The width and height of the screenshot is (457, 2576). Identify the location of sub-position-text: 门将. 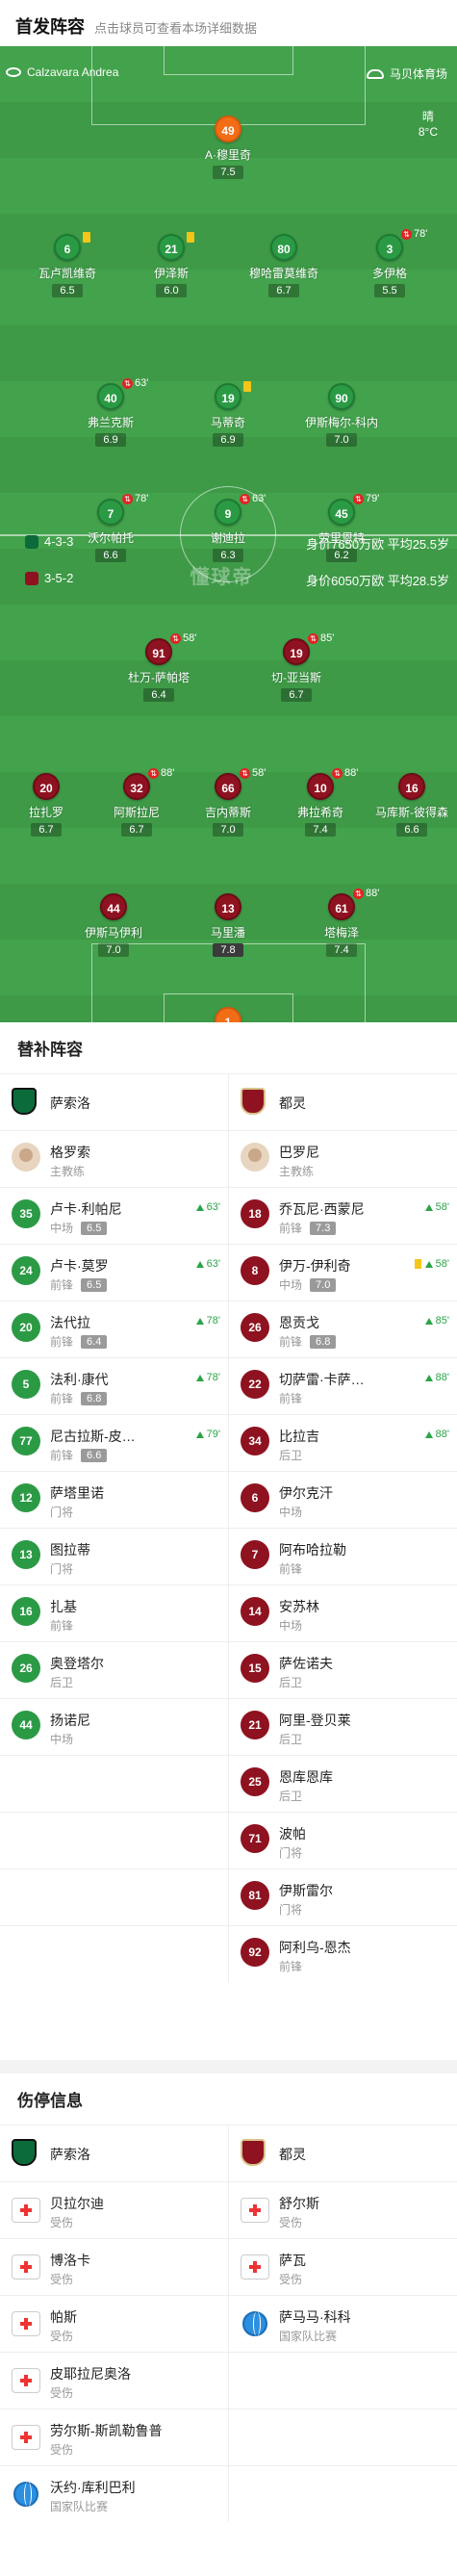
(291, 1910).